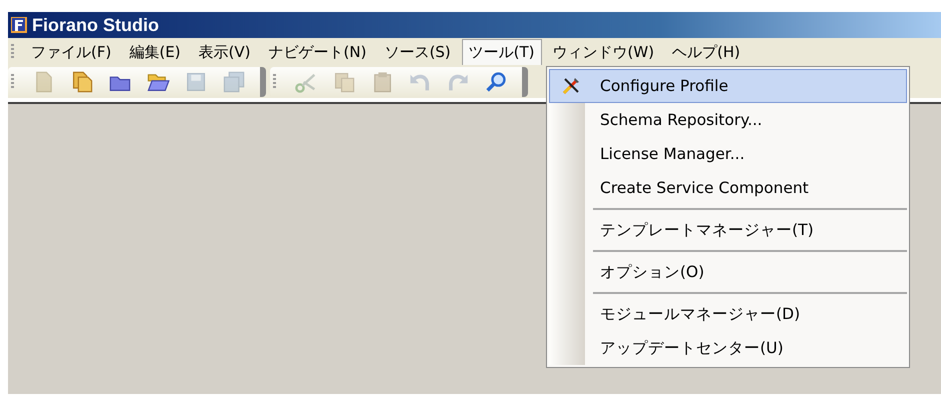 The image size is (941, 400). I want to click on menu-item: ソース(S), so click(417, 52).